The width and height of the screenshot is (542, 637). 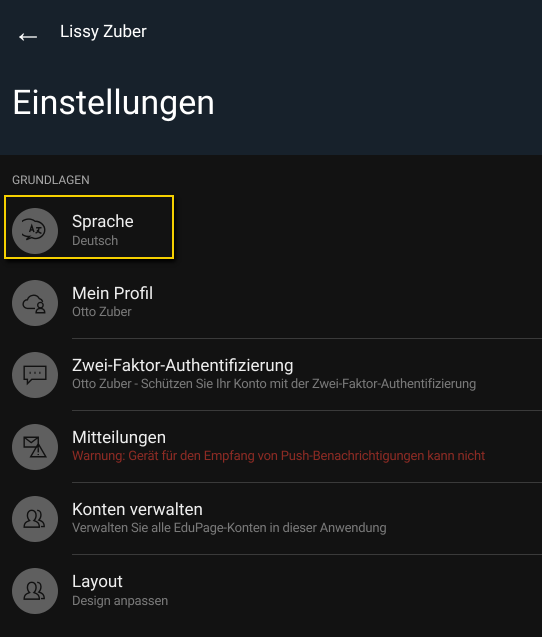 I want to click on settings-item: Layout Design anpassen, so click(x=271, y=591).